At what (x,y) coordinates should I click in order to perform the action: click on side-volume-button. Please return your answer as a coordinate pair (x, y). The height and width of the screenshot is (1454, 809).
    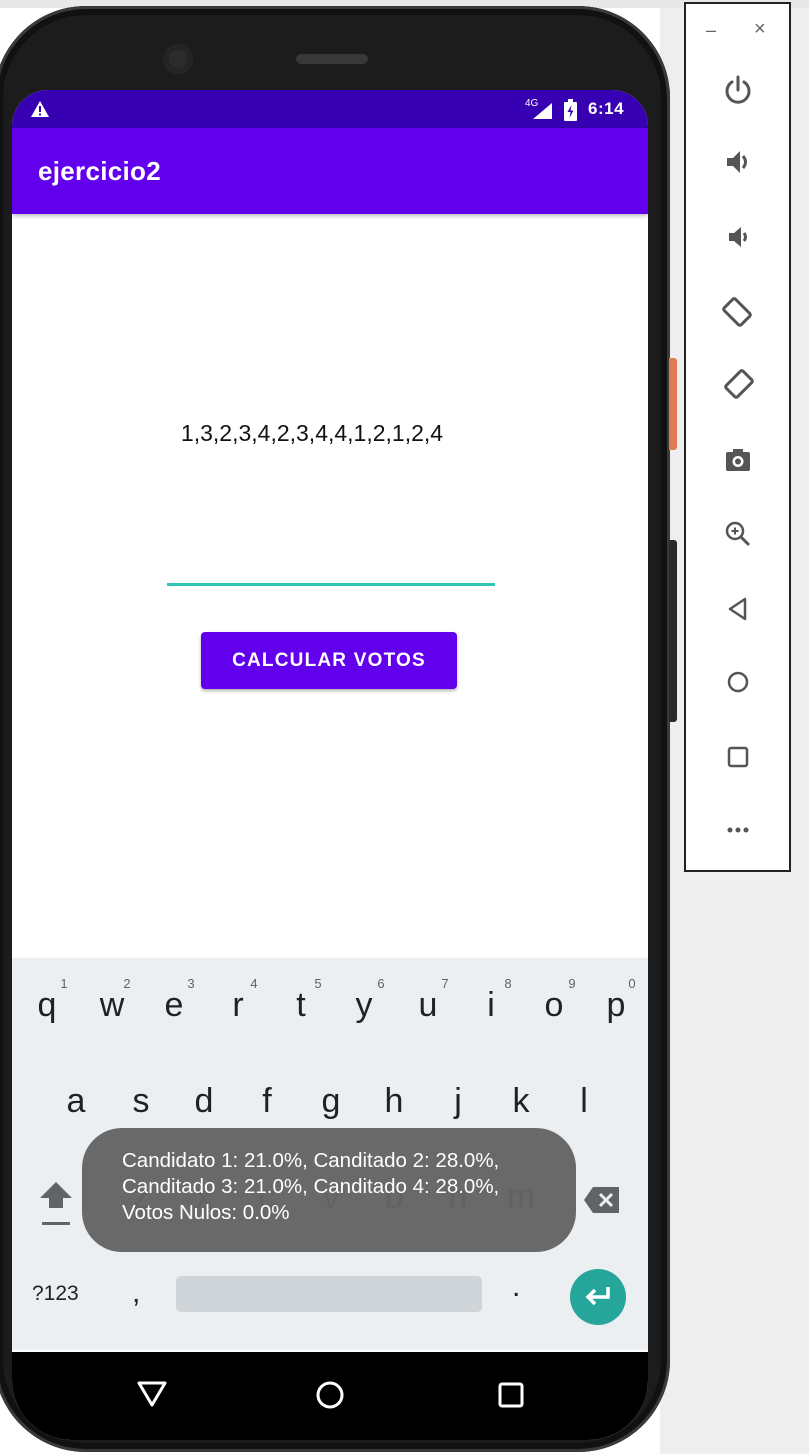
    Looking at the image, I should click on (673, 631).